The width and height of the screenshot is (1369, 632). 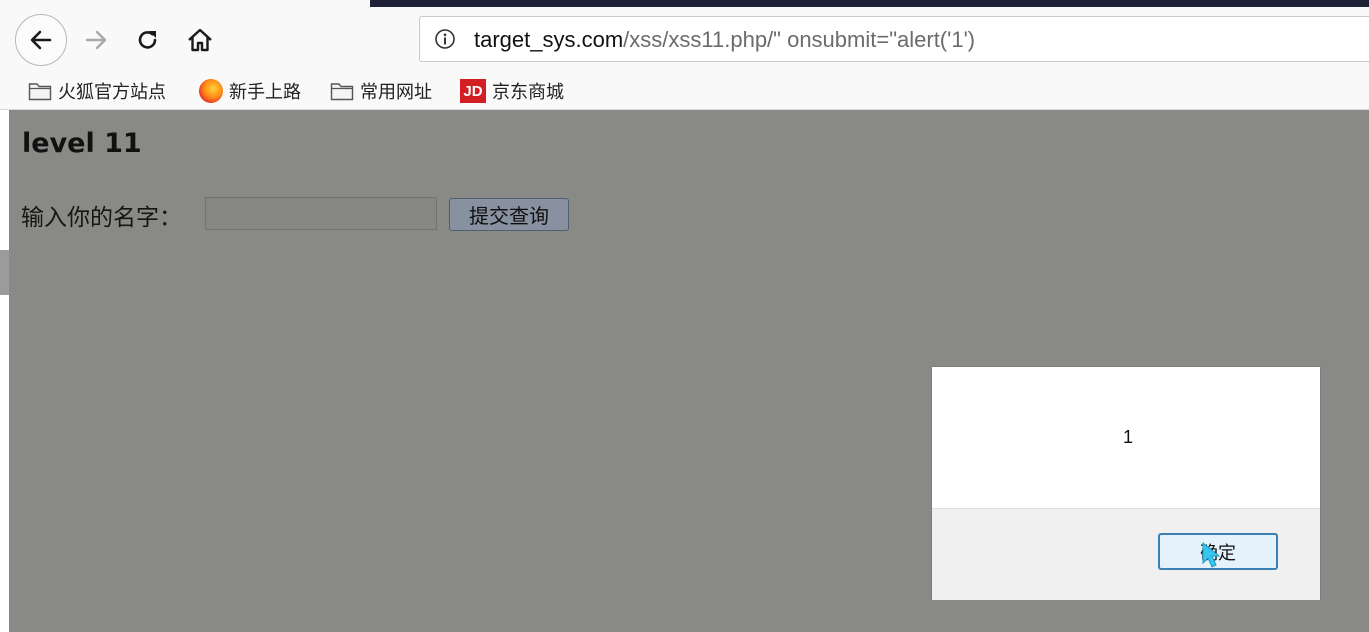 I want to click on back-button, so click(x=41, y=40).